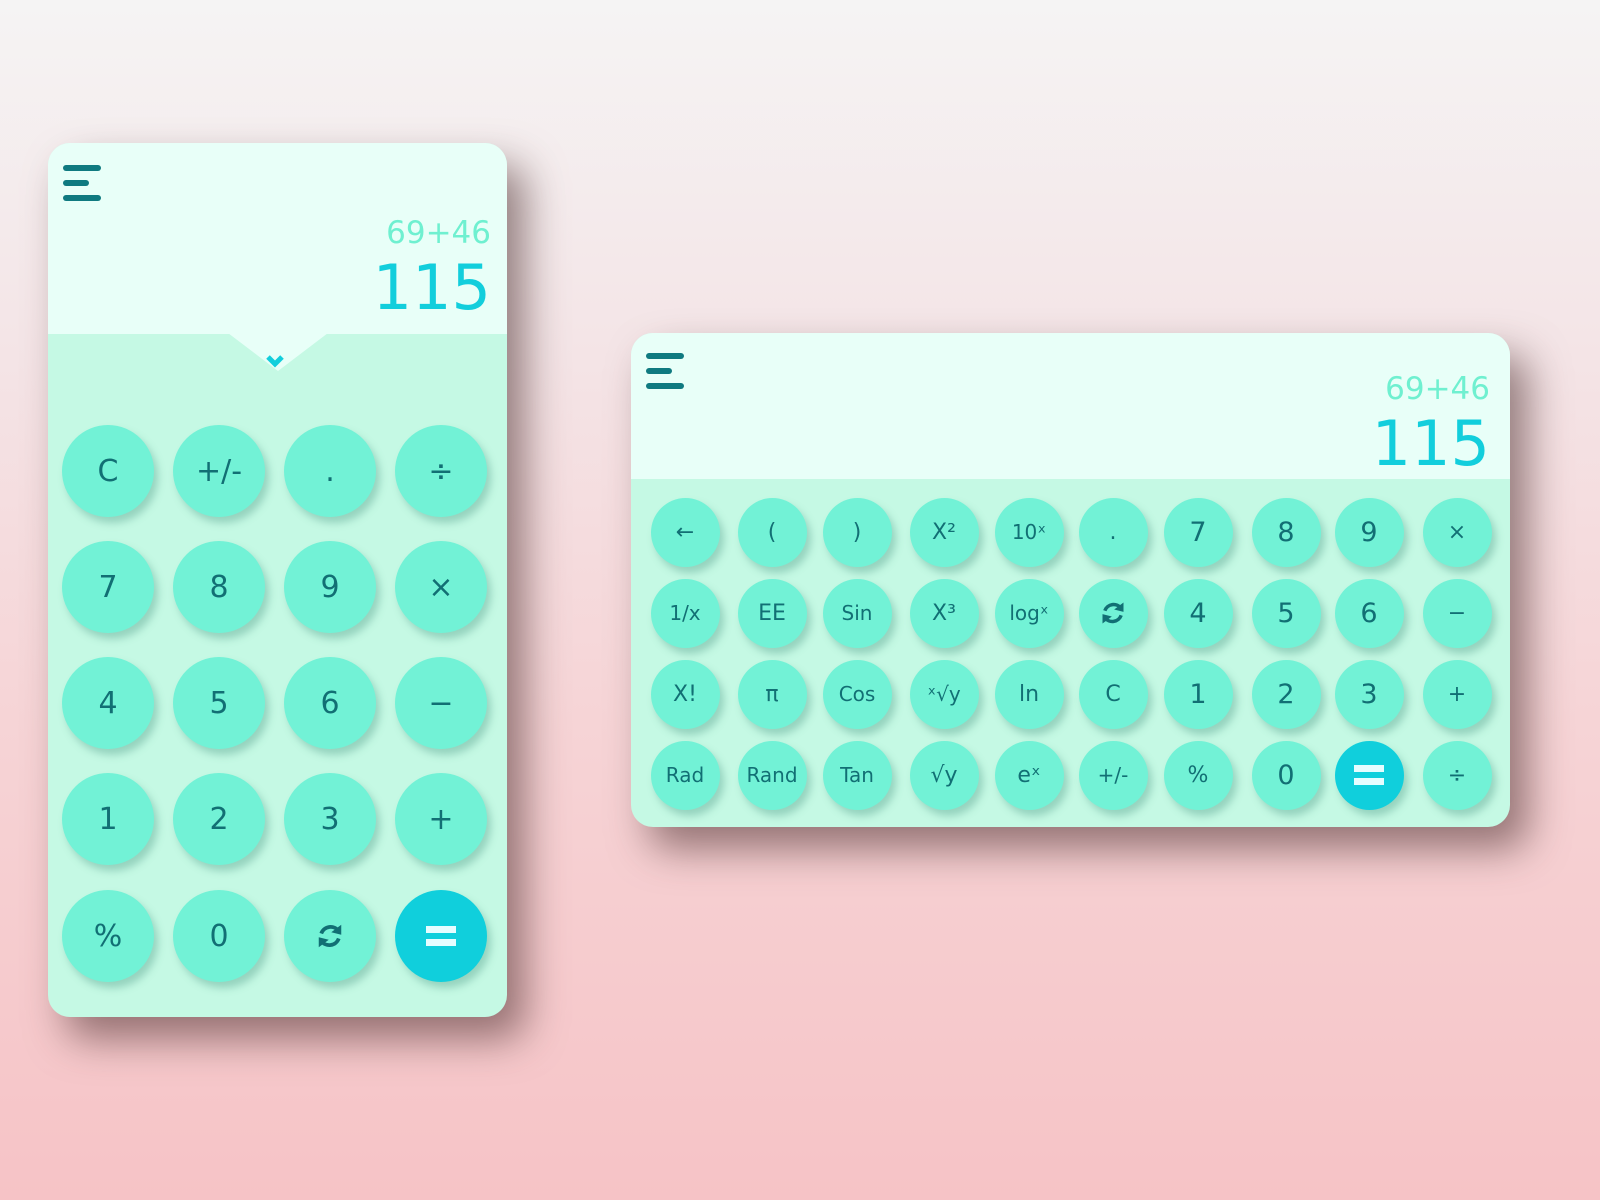  What do you see at coordinates (1029, 613) in the screenshot?
I see `key-log-button: logˣ` at bounding box center [1029, 613].